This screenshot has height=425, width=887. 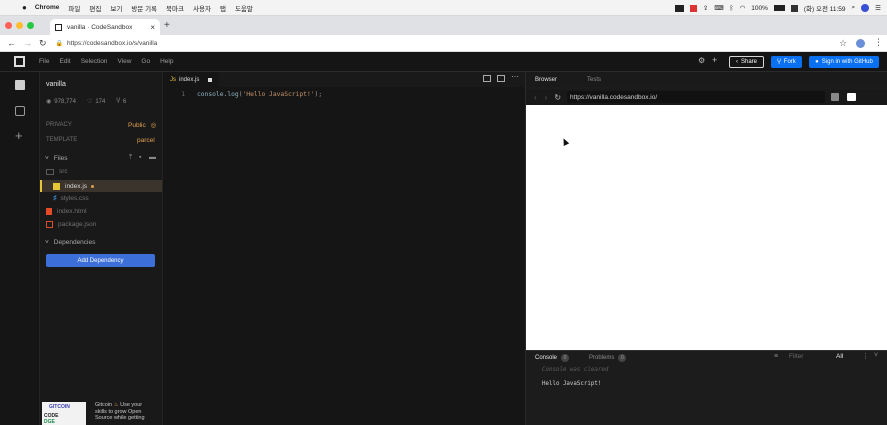 I want to click on share-button: ‹ Share, so click(x=746, y=62).